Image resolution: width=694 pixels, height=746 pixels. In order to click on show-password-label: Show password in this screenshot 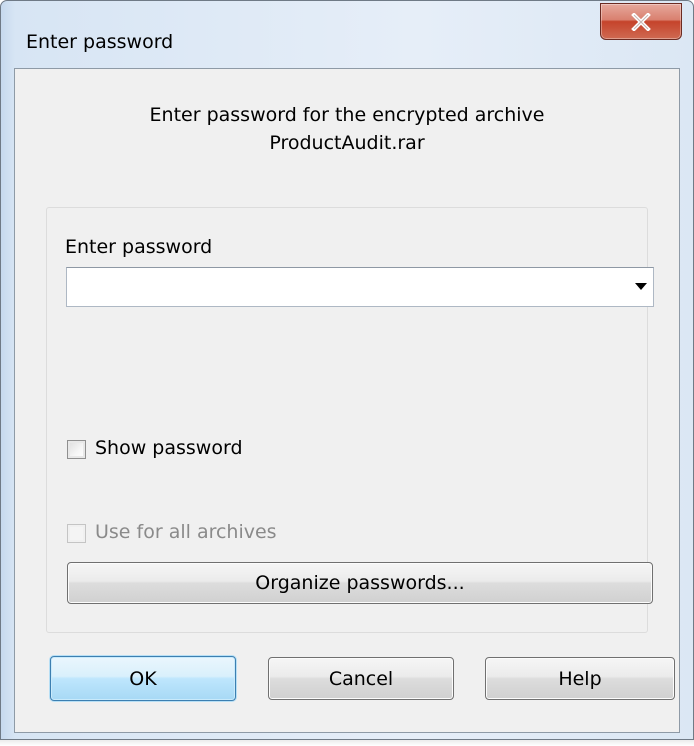, I will do `click(169, 448)`.